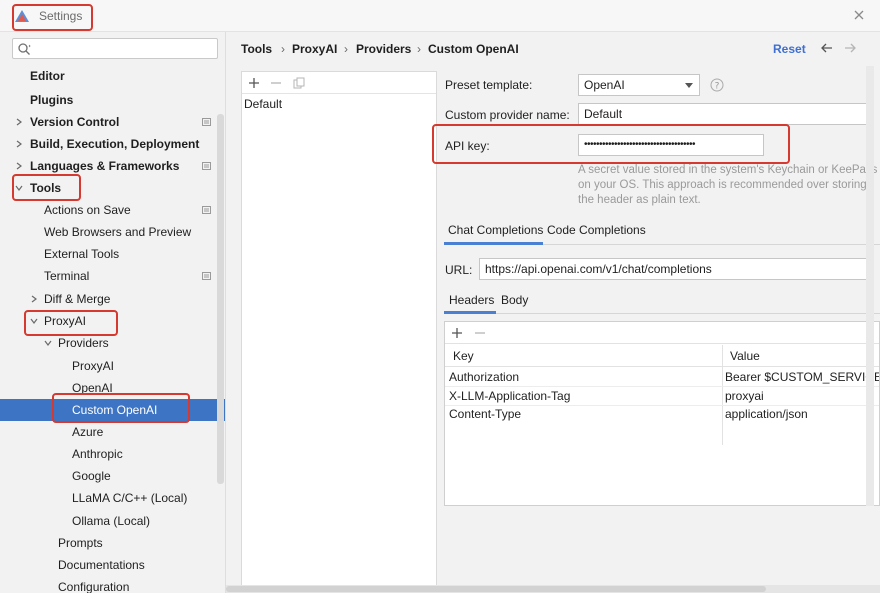 Image resolution: width=880 pixels, height=593 pixels. Describe the element at coordinates (802, 377) in the screenshot. I see `header-value-cell: Bearer $CUSTOM_SERVICE_A` at that location.